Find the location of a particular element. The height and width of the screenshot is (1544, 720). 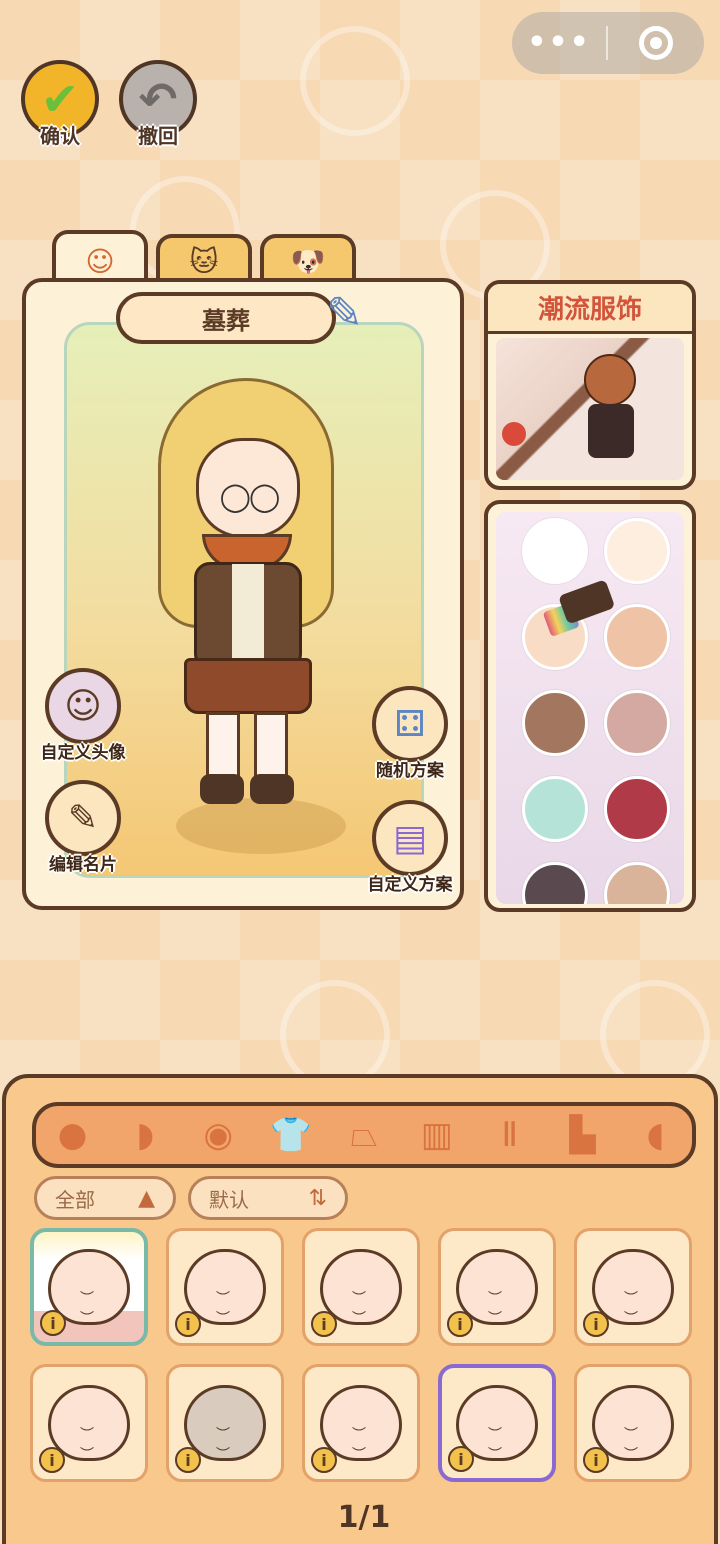

undo-button: ↶ 撤回 is located at coordinates (158, 104).